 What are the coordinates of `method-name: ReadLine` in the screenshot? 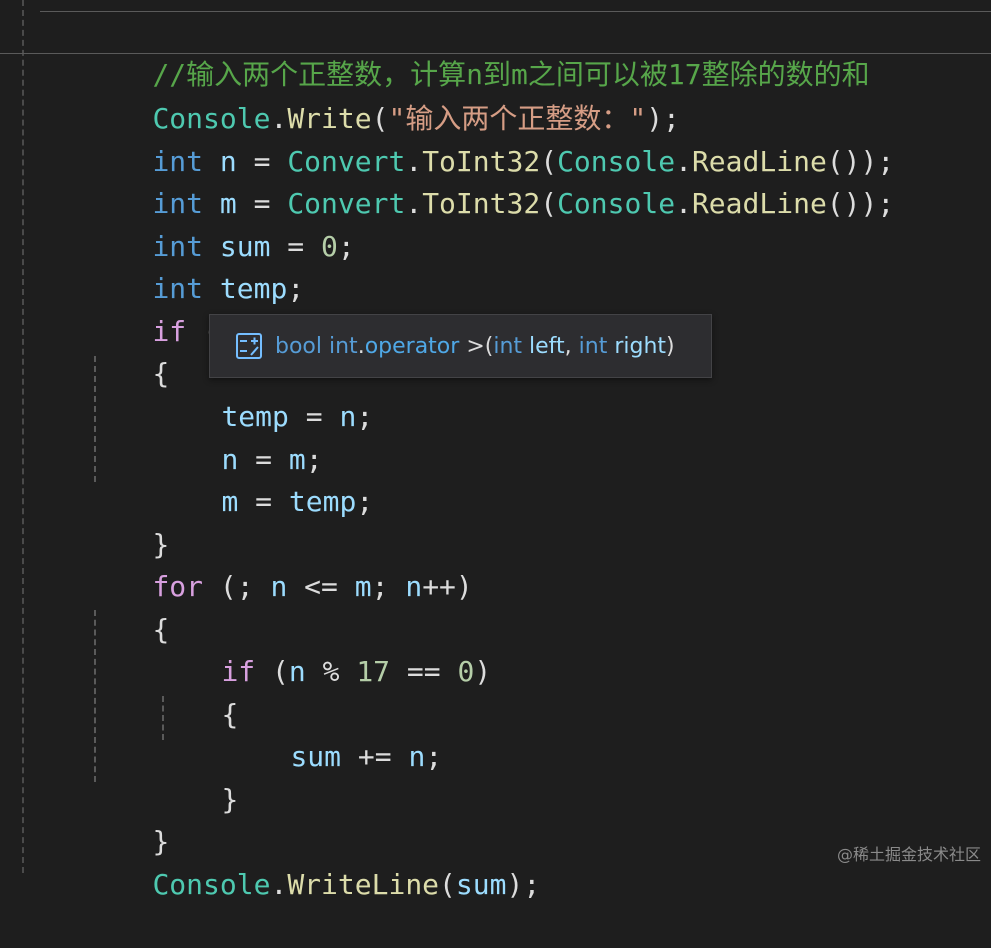 It's located at (759, 203).